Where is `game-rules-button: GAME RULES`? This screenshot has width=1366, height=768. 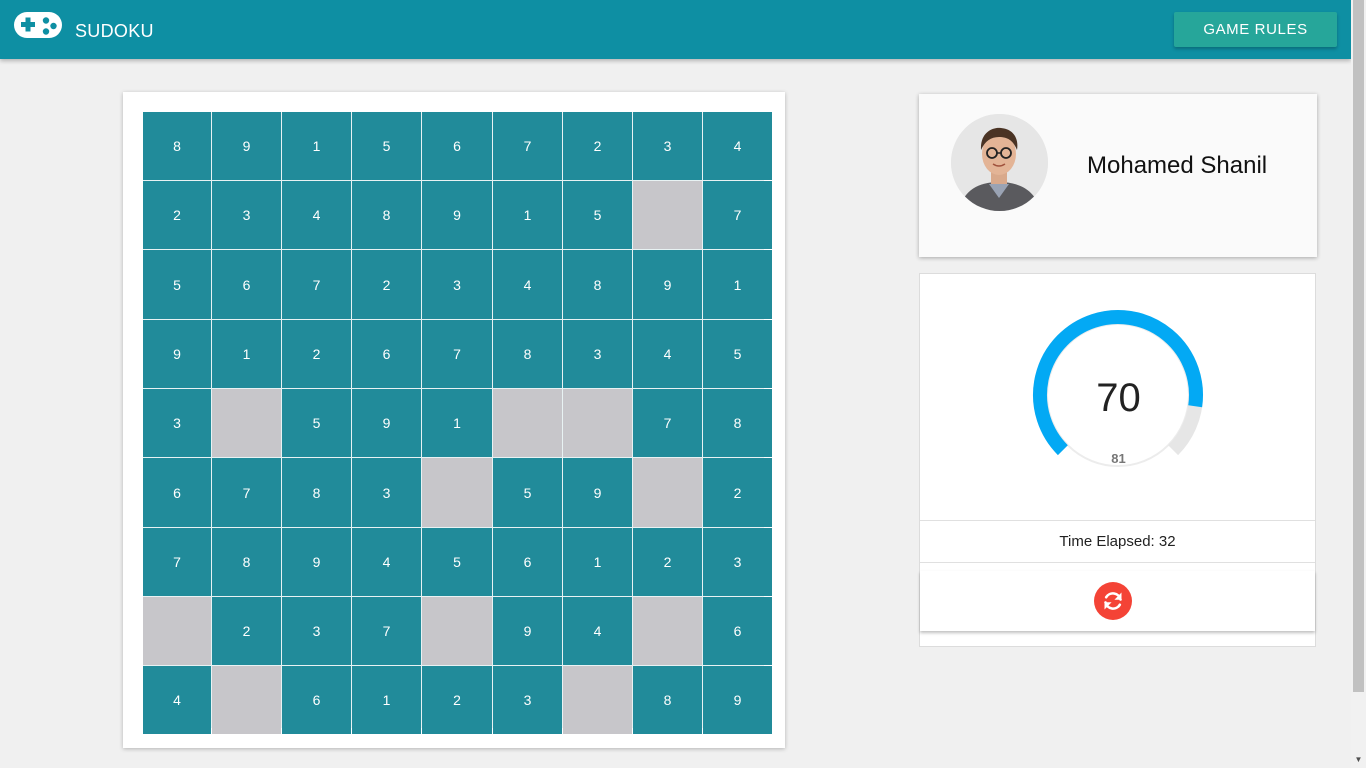
game-rules-button: GAME RULES is located at coordinates (1255, 29).